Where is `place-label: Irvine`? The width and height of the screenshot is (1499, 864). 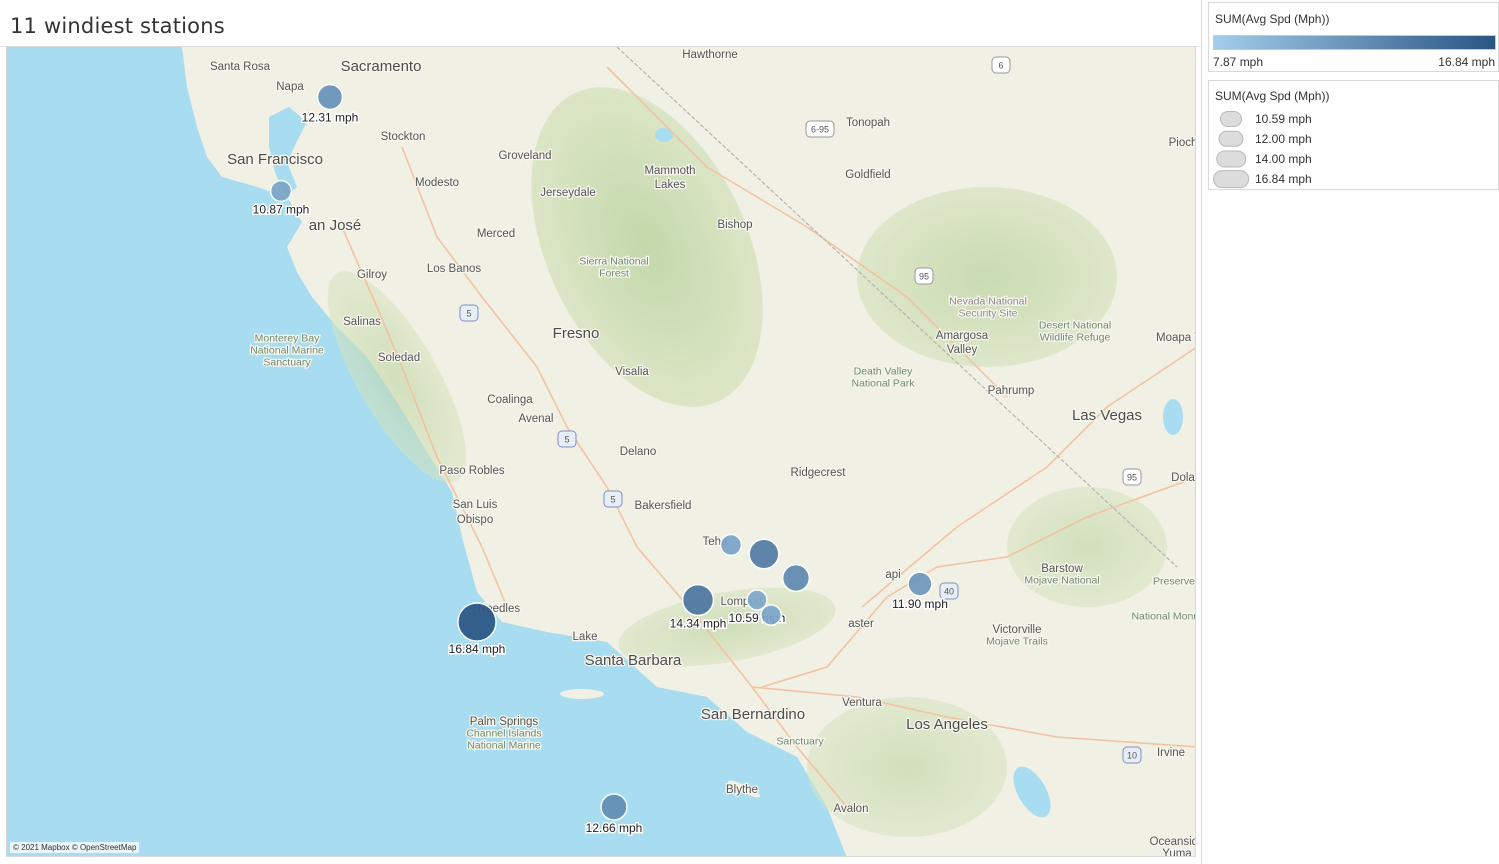
place-label: Irvine is located at coordinates (1171, 753).